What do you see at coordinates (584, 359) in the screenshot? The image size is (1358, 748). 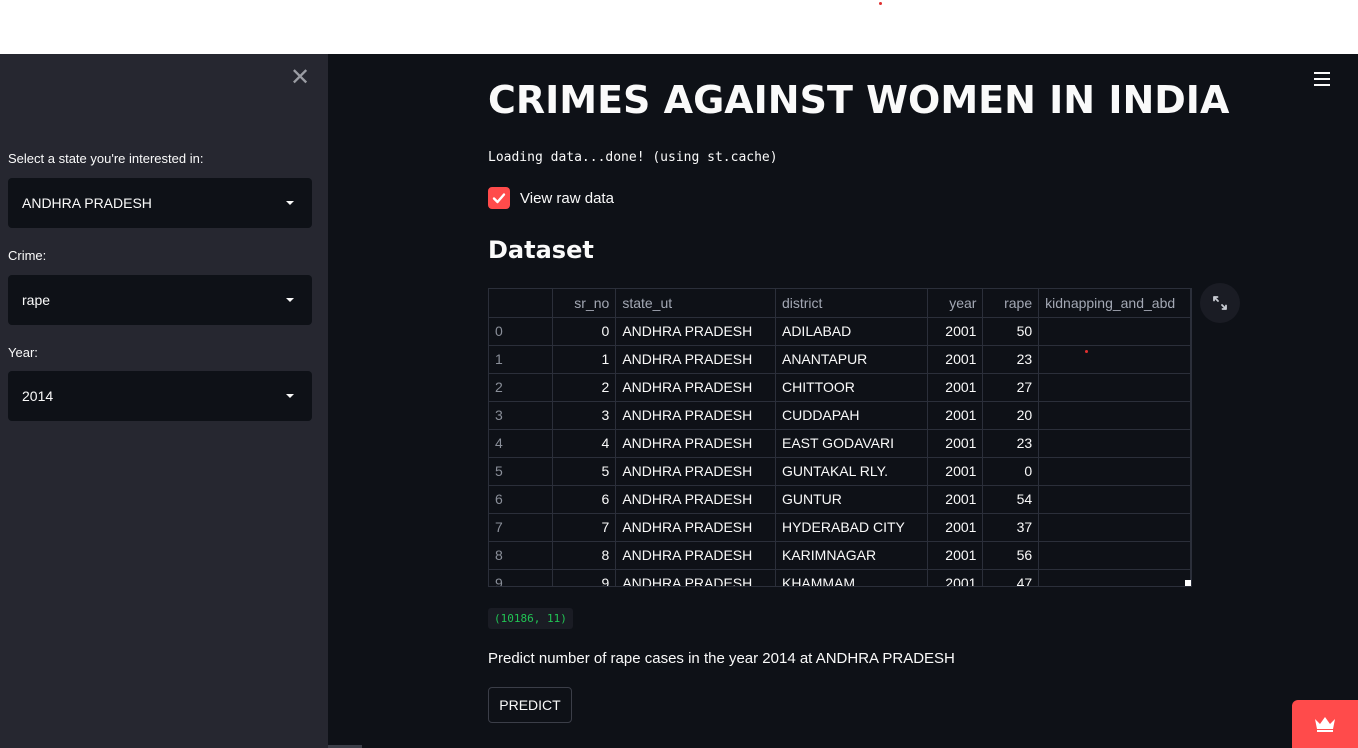 I see `cell-sr-no: 1` at bounding box center [584, 359].